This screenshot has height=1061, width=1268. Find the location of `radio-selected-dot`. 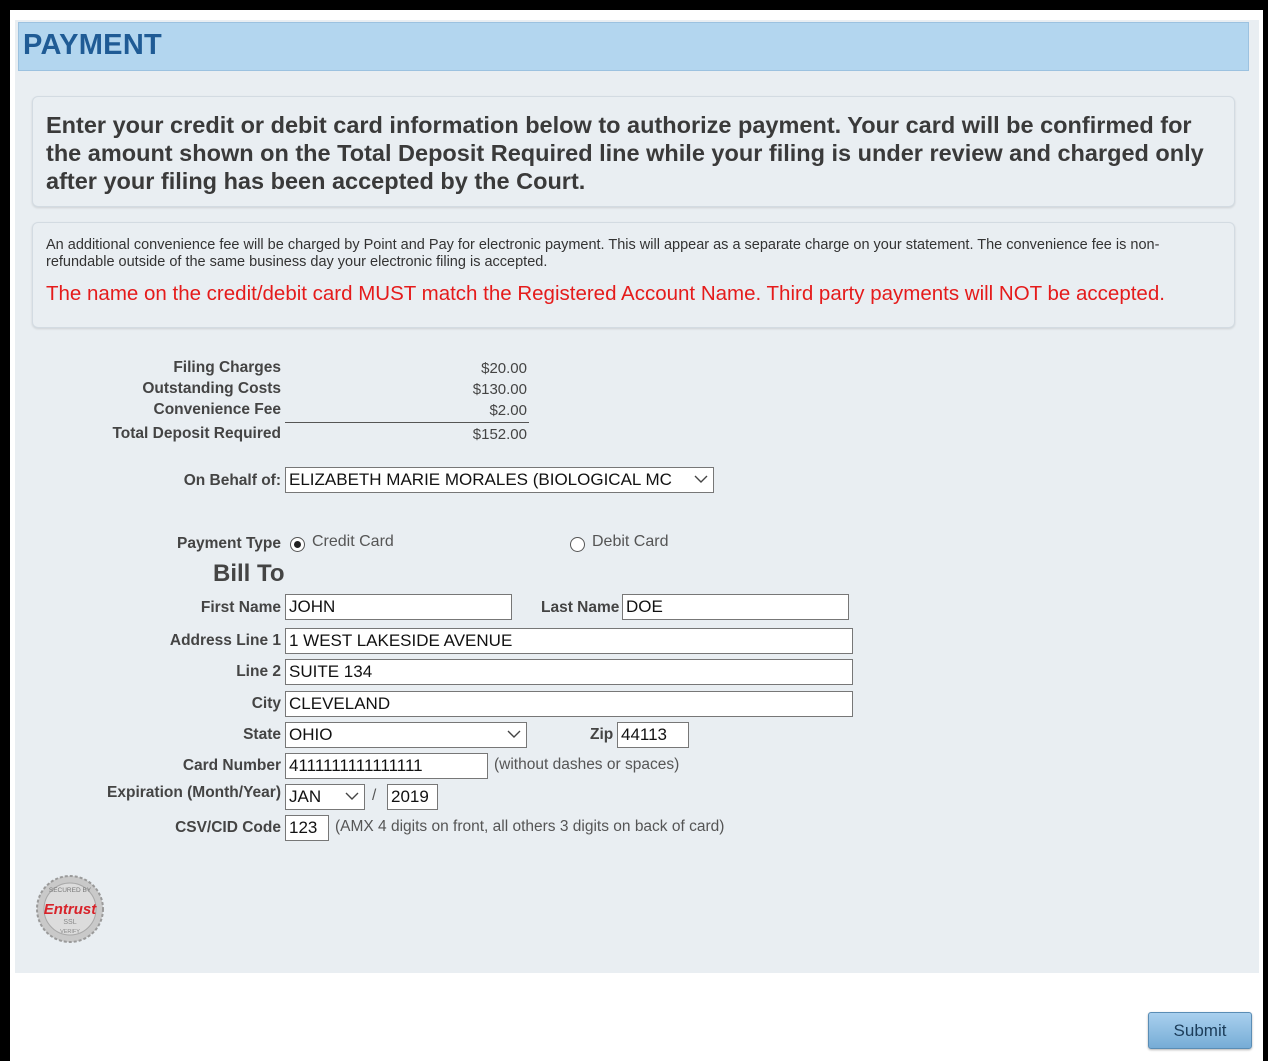

radio-selected-dot is located at coordinates (297, 544).